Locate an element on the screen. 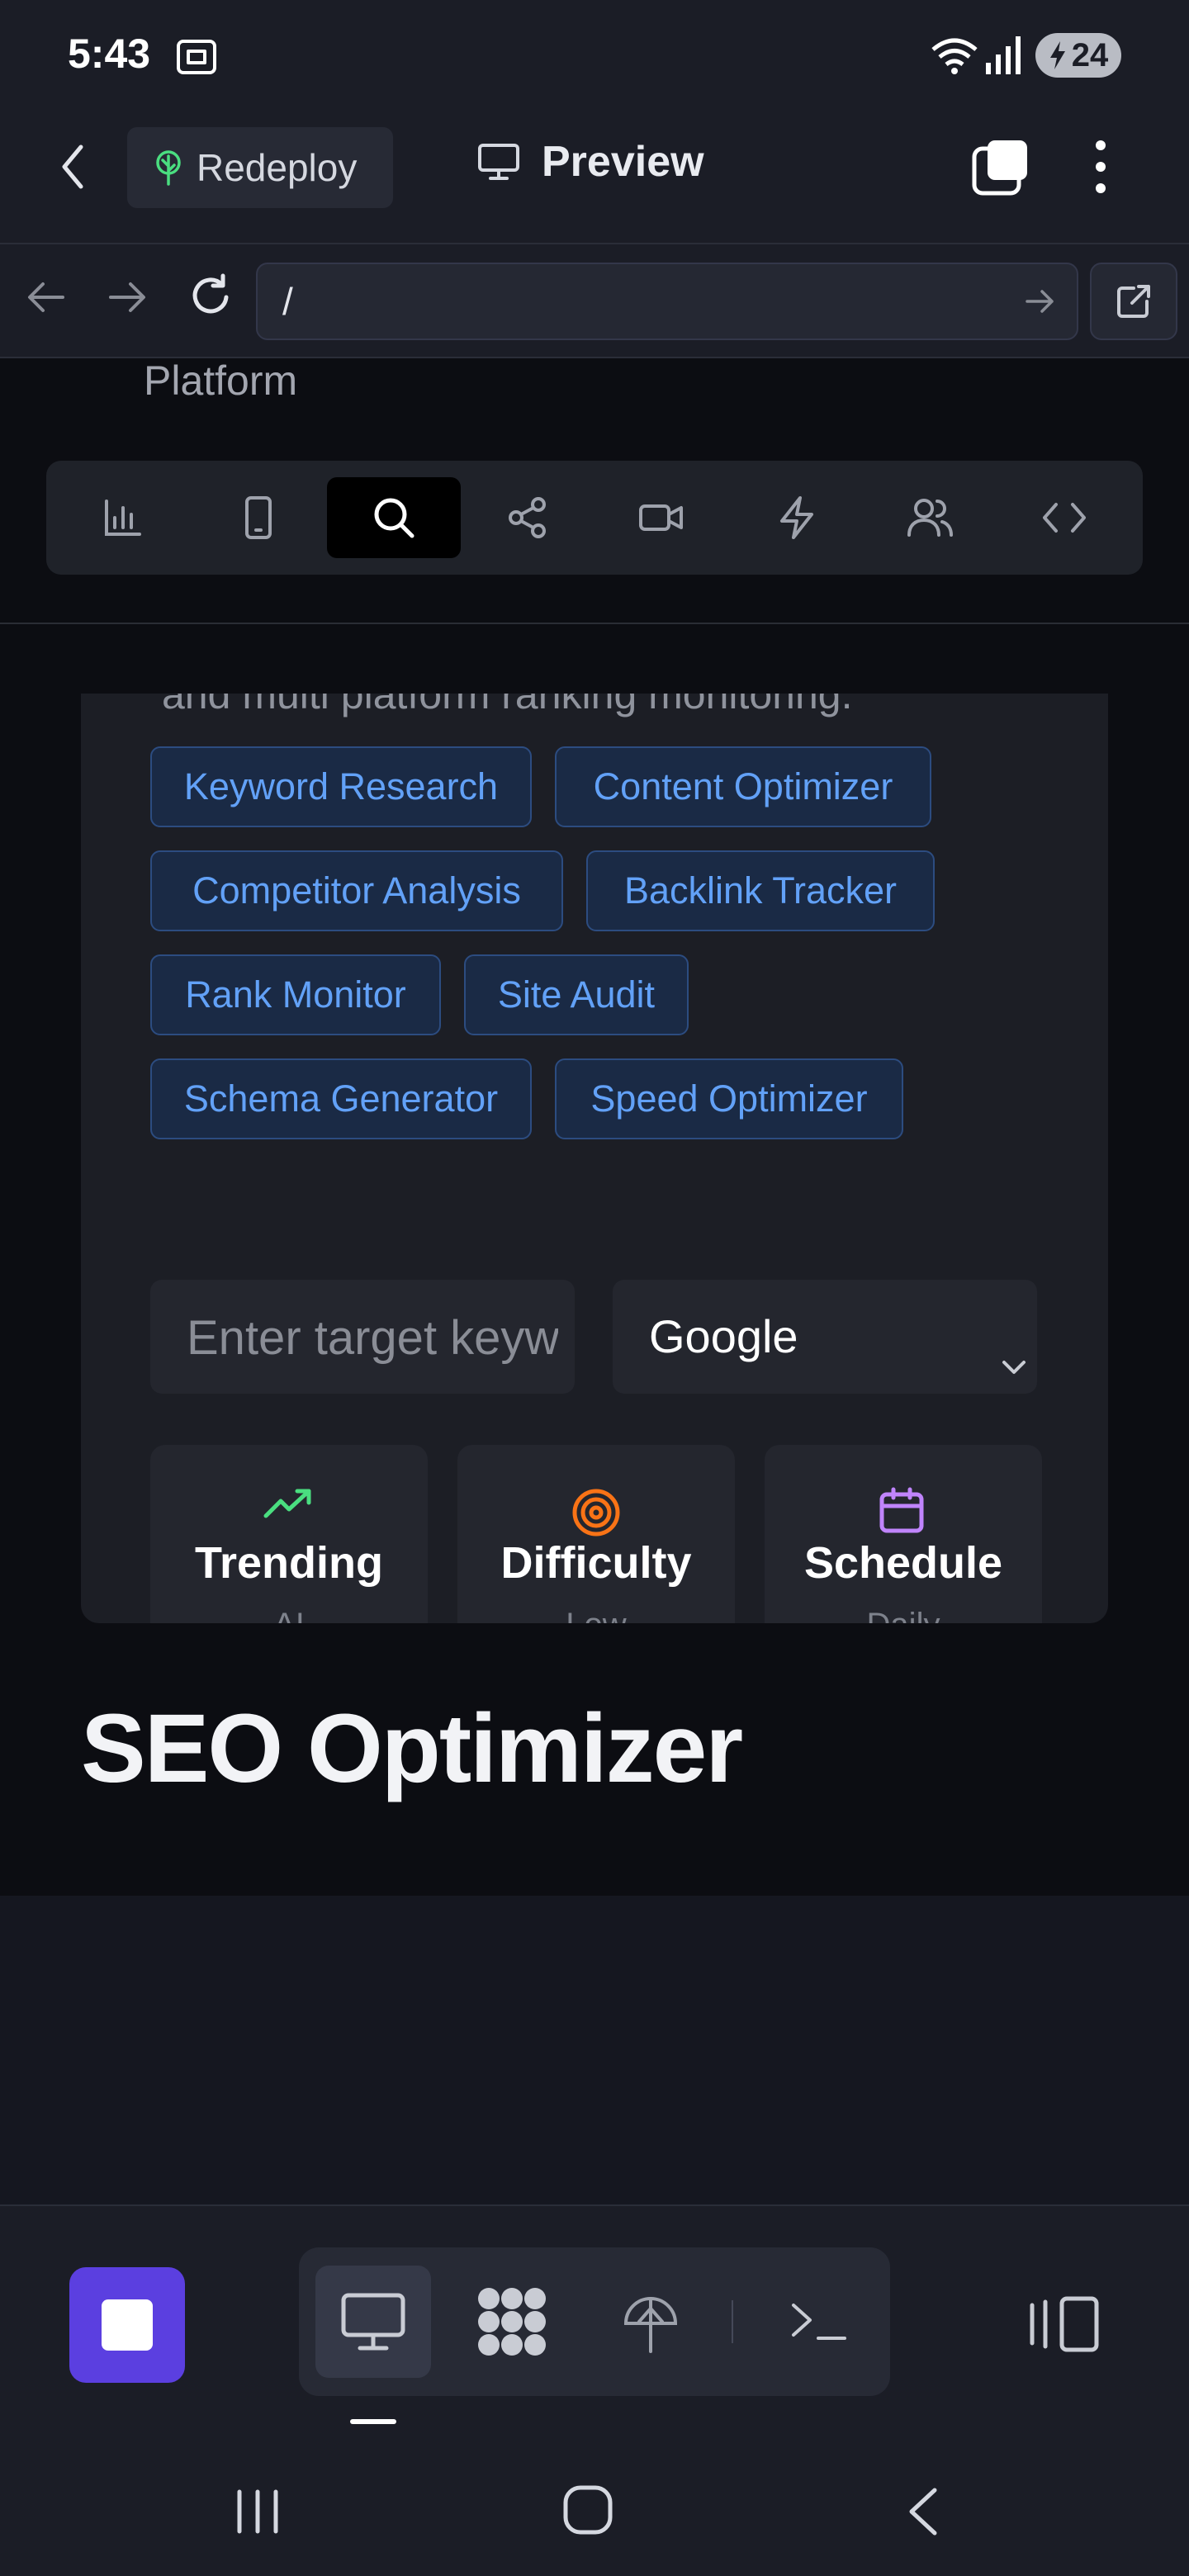 The image size is (1189, 2576). keyword-input-box is located at coordinates (362, 1337).